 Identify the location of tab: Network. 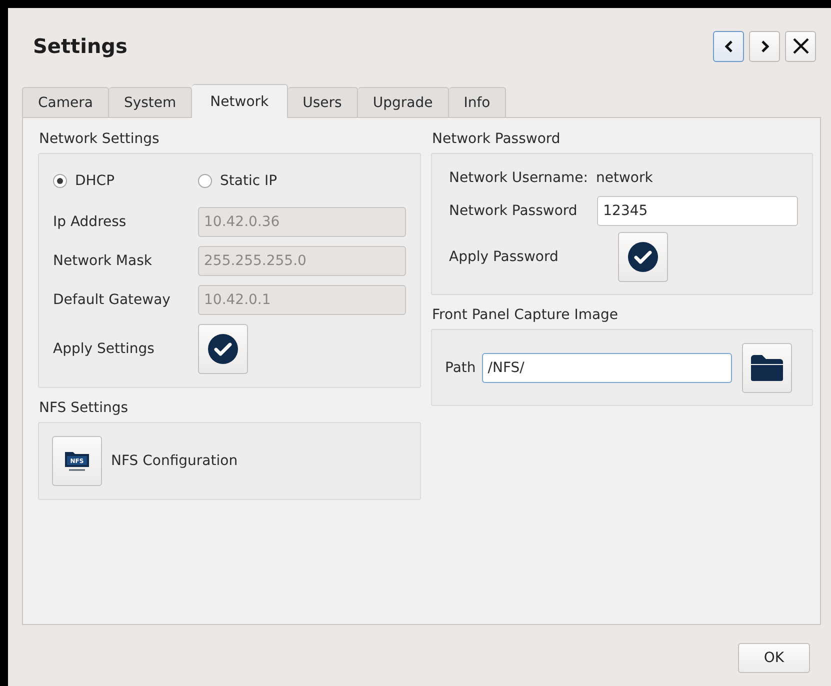
(240, 101).